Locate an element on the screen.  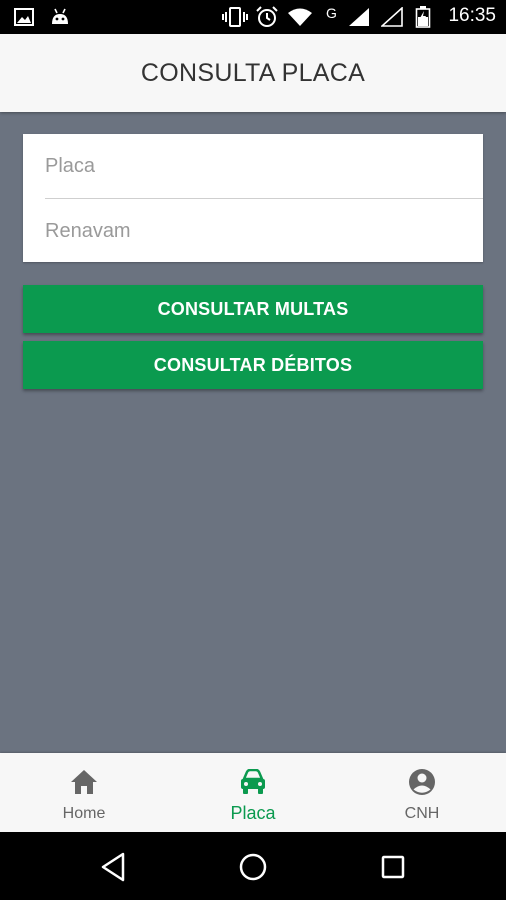
app-bar: CONSULTA PLACA is located at coordinates (253, 73).